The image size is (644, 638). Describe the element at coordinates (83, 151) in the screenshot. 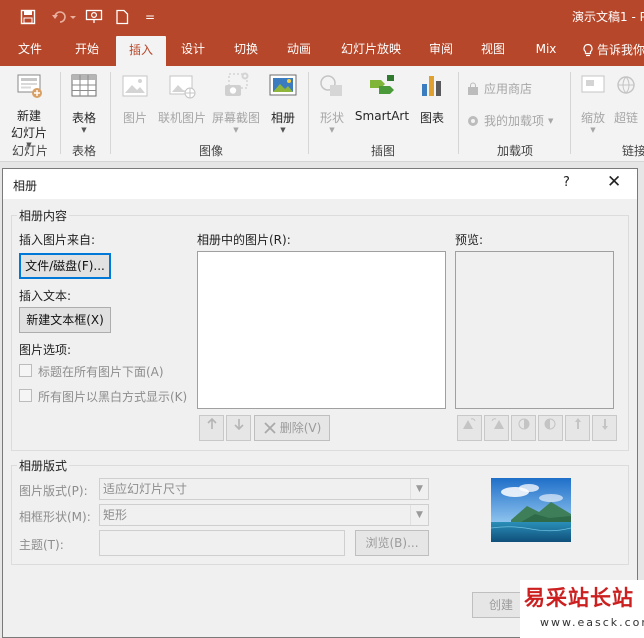

I see `group-label-tables: 表格` at that location.